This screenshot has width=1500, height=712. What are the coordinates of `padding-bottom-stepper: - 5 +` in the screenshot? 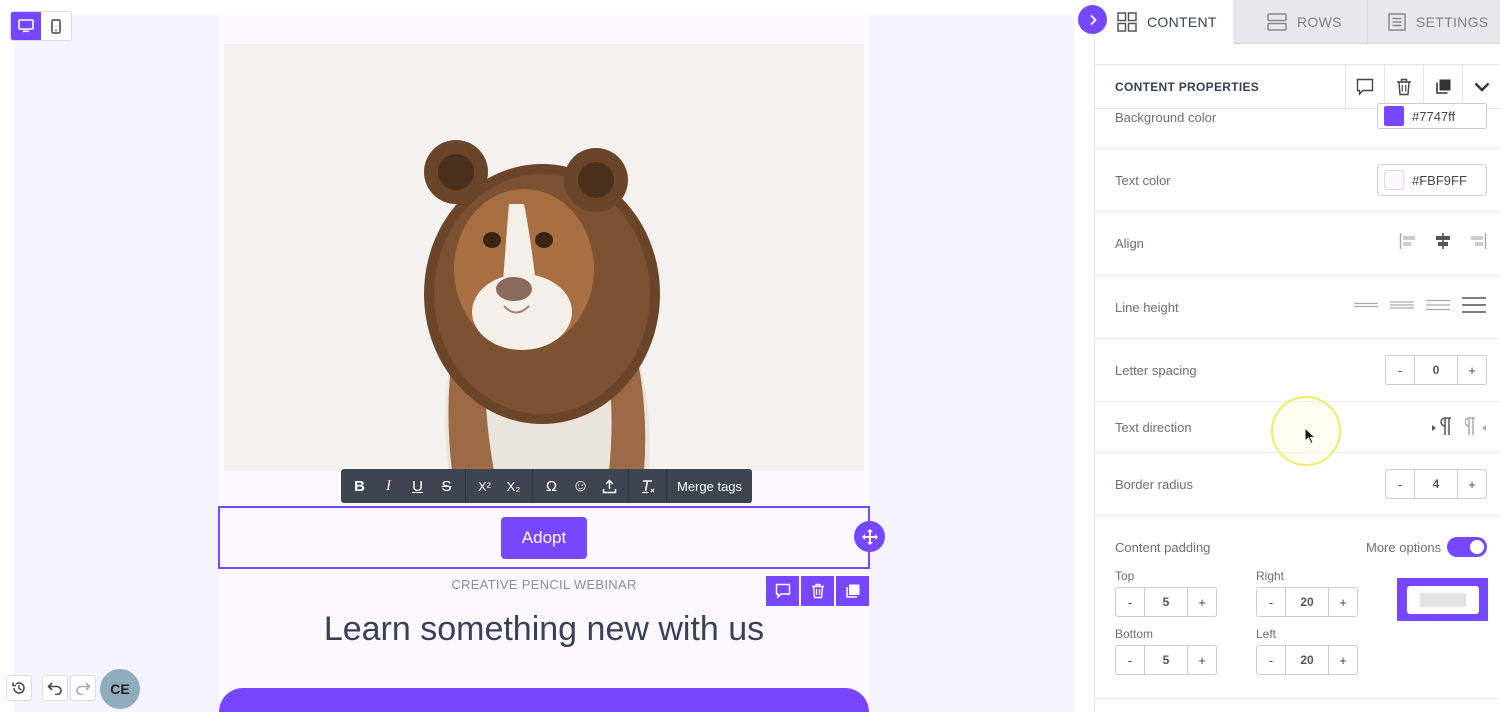 It's located at (1166, 660).